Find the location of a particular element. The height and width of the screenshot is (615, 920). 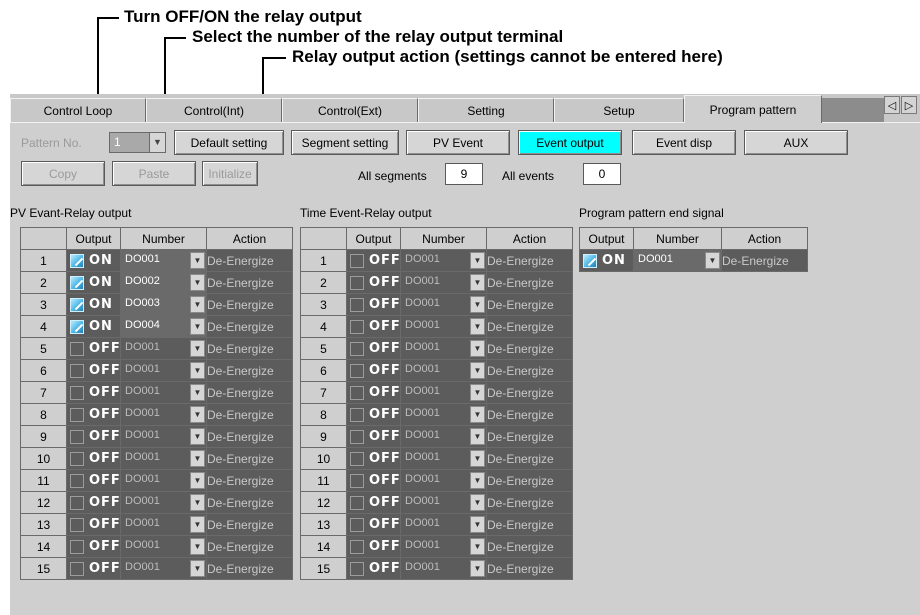

number-select: DO004 ▼ is located at coordinates (163, 326).